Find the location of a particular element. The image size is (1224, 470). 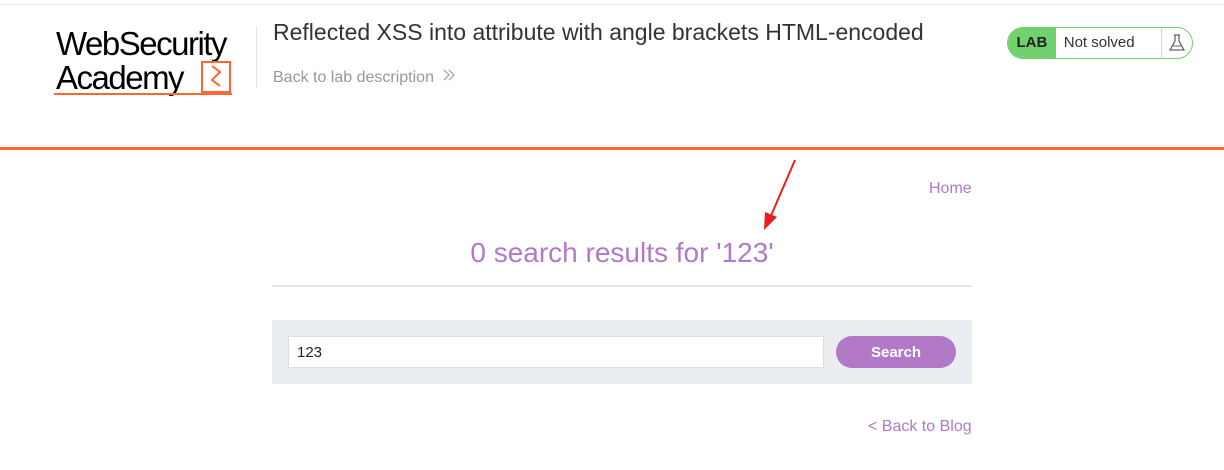

back-to-blog-link: < Back to Blog is located at coordinates (920, 427).